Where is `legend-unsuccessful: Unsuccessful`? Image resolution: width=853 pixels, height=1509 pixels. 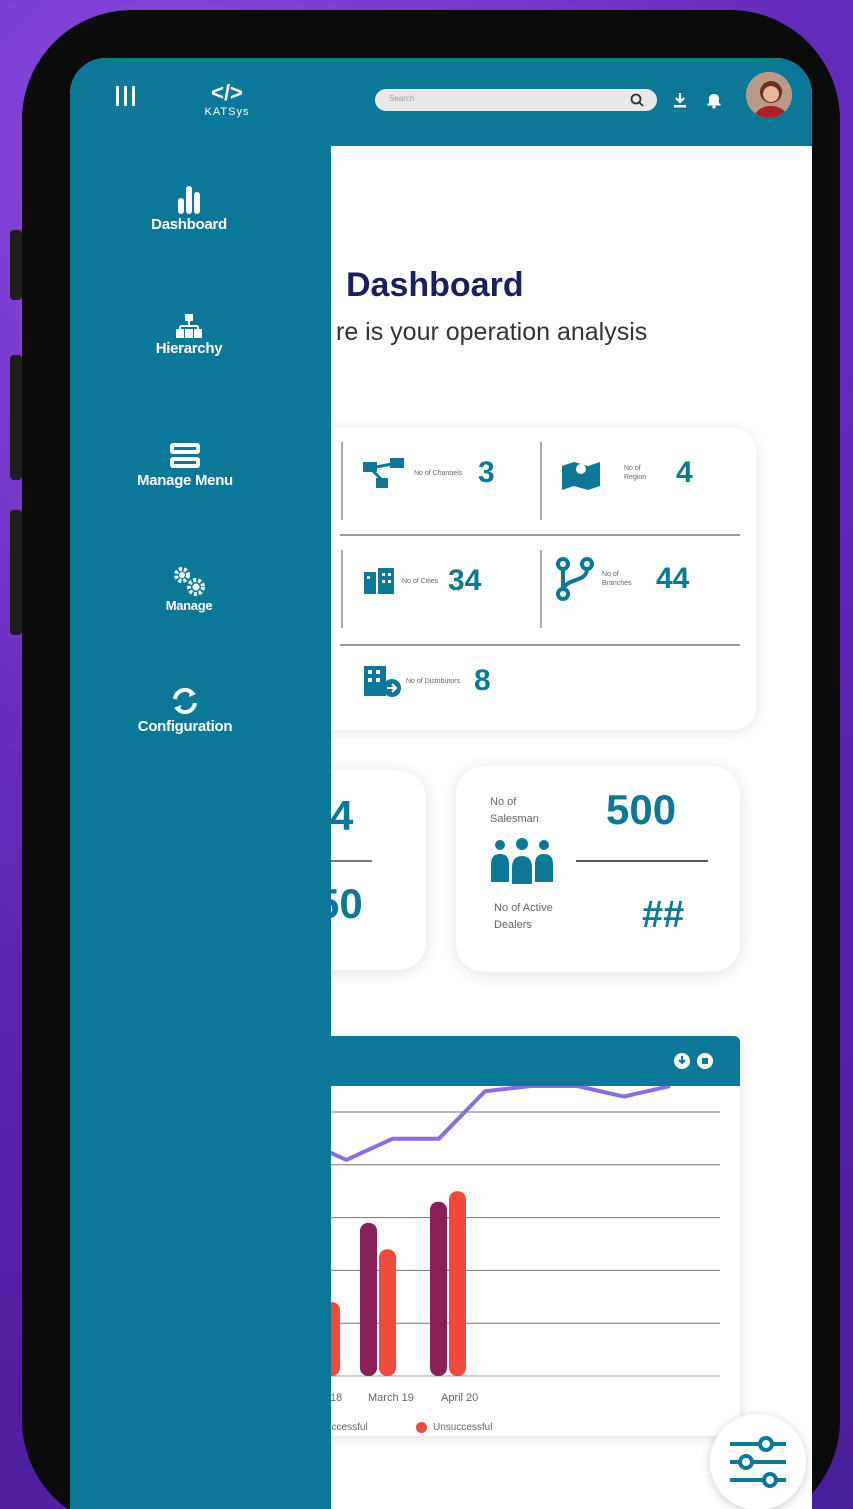
legend-unsuccessful: Unsuccessful is located at coordinates (454, 1427).